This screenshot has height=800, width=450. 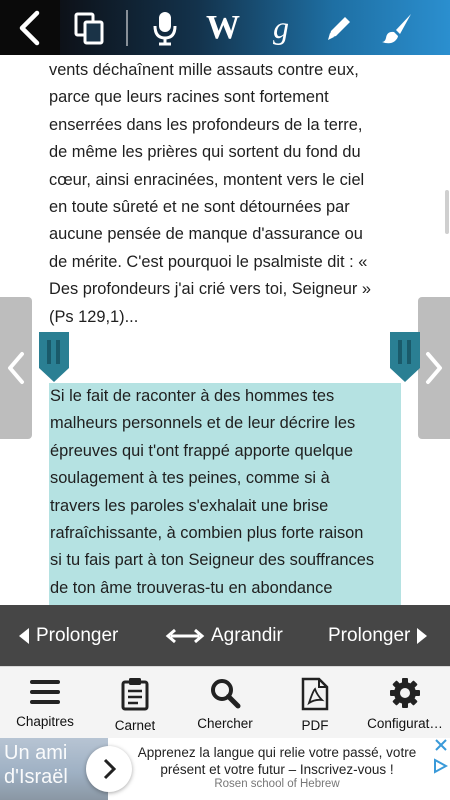 I want to click on notebook-label: Carnet, so click(x=135, y=725).